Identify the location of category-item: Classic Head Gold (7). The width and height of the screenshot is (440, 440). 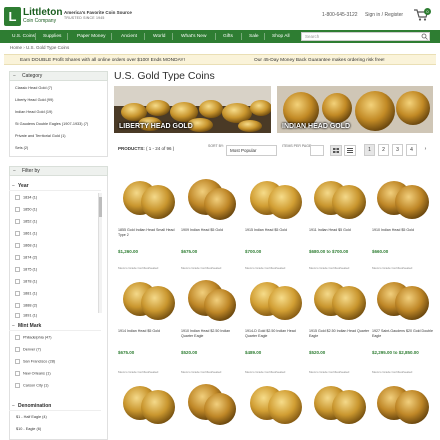
(33, 88).